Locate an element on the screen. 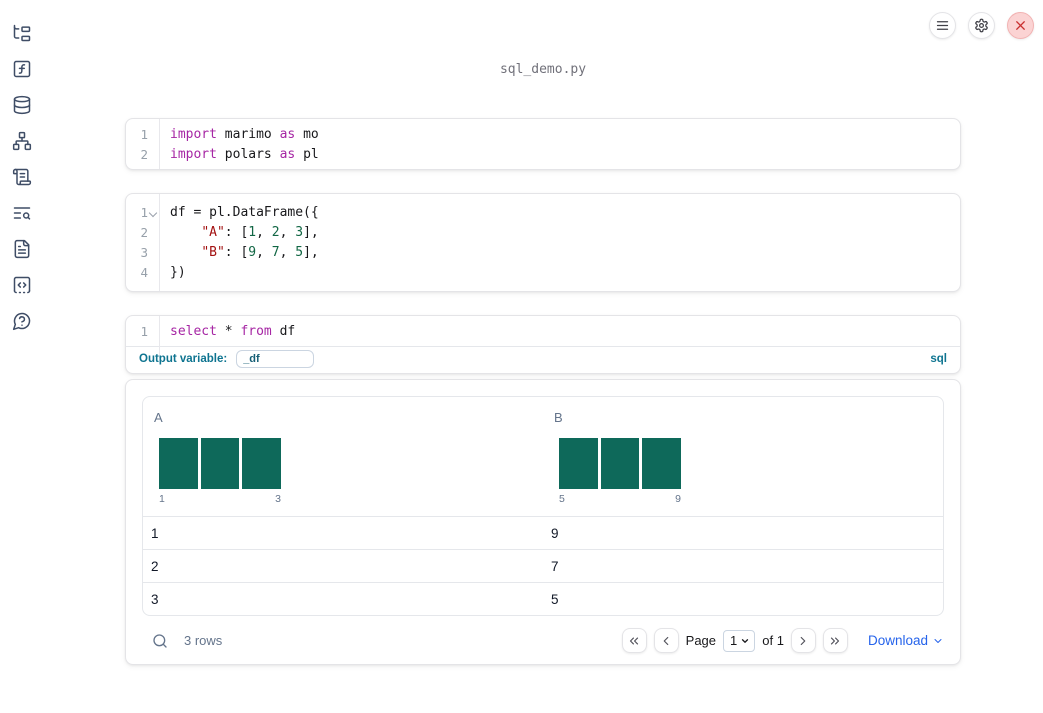 The image size is (1043, 713). scroll-text-icon is located at coordinates (22, 177).